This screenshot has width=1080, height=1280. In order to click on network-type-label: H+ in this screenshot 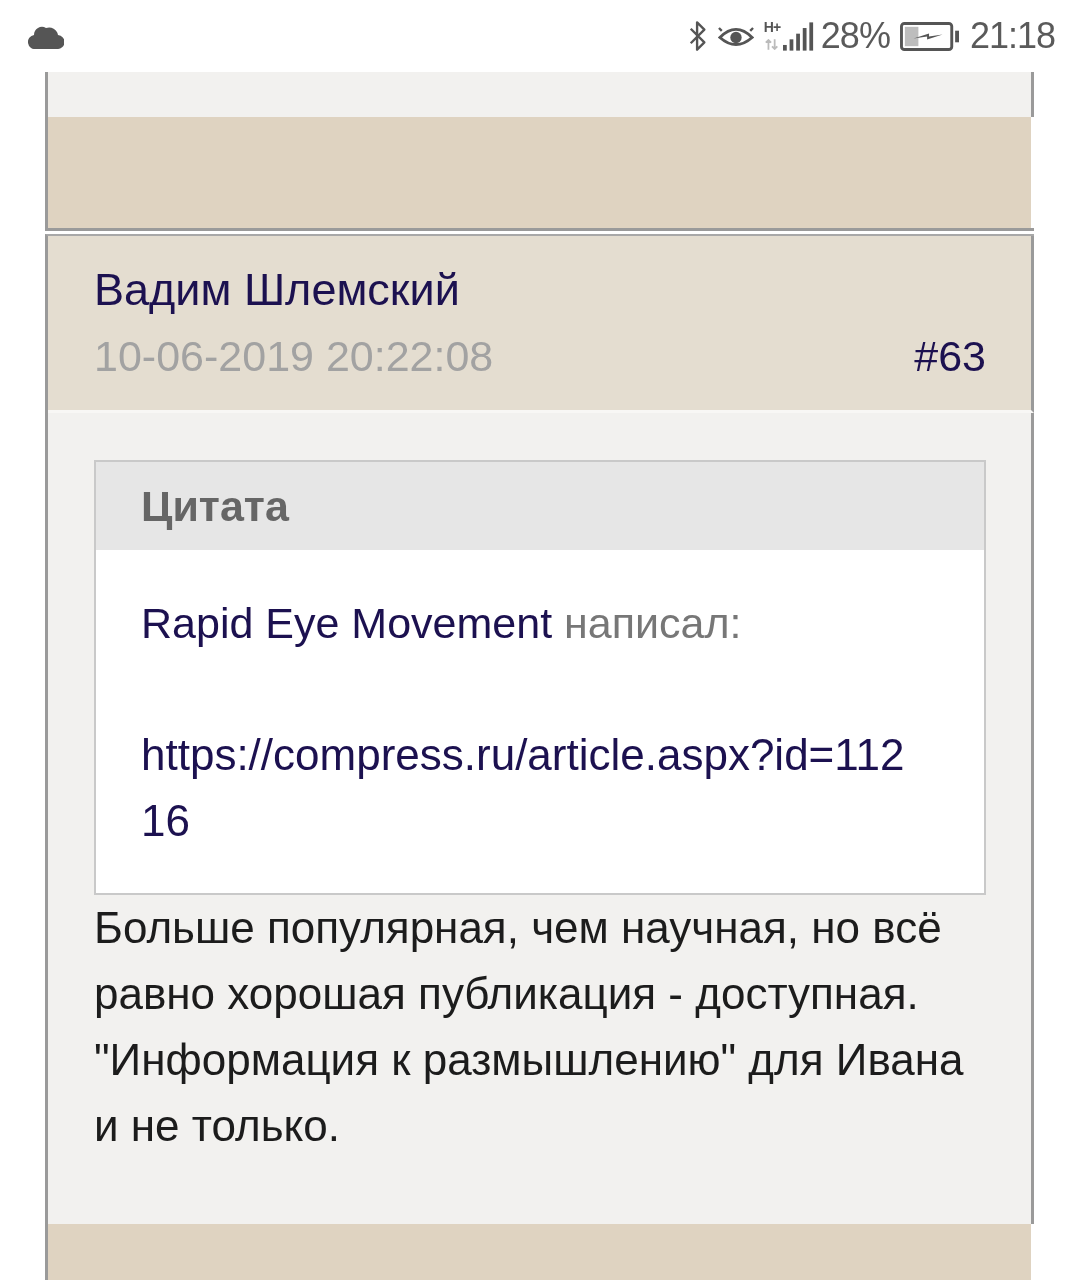, I will do `click(772, 27)`.